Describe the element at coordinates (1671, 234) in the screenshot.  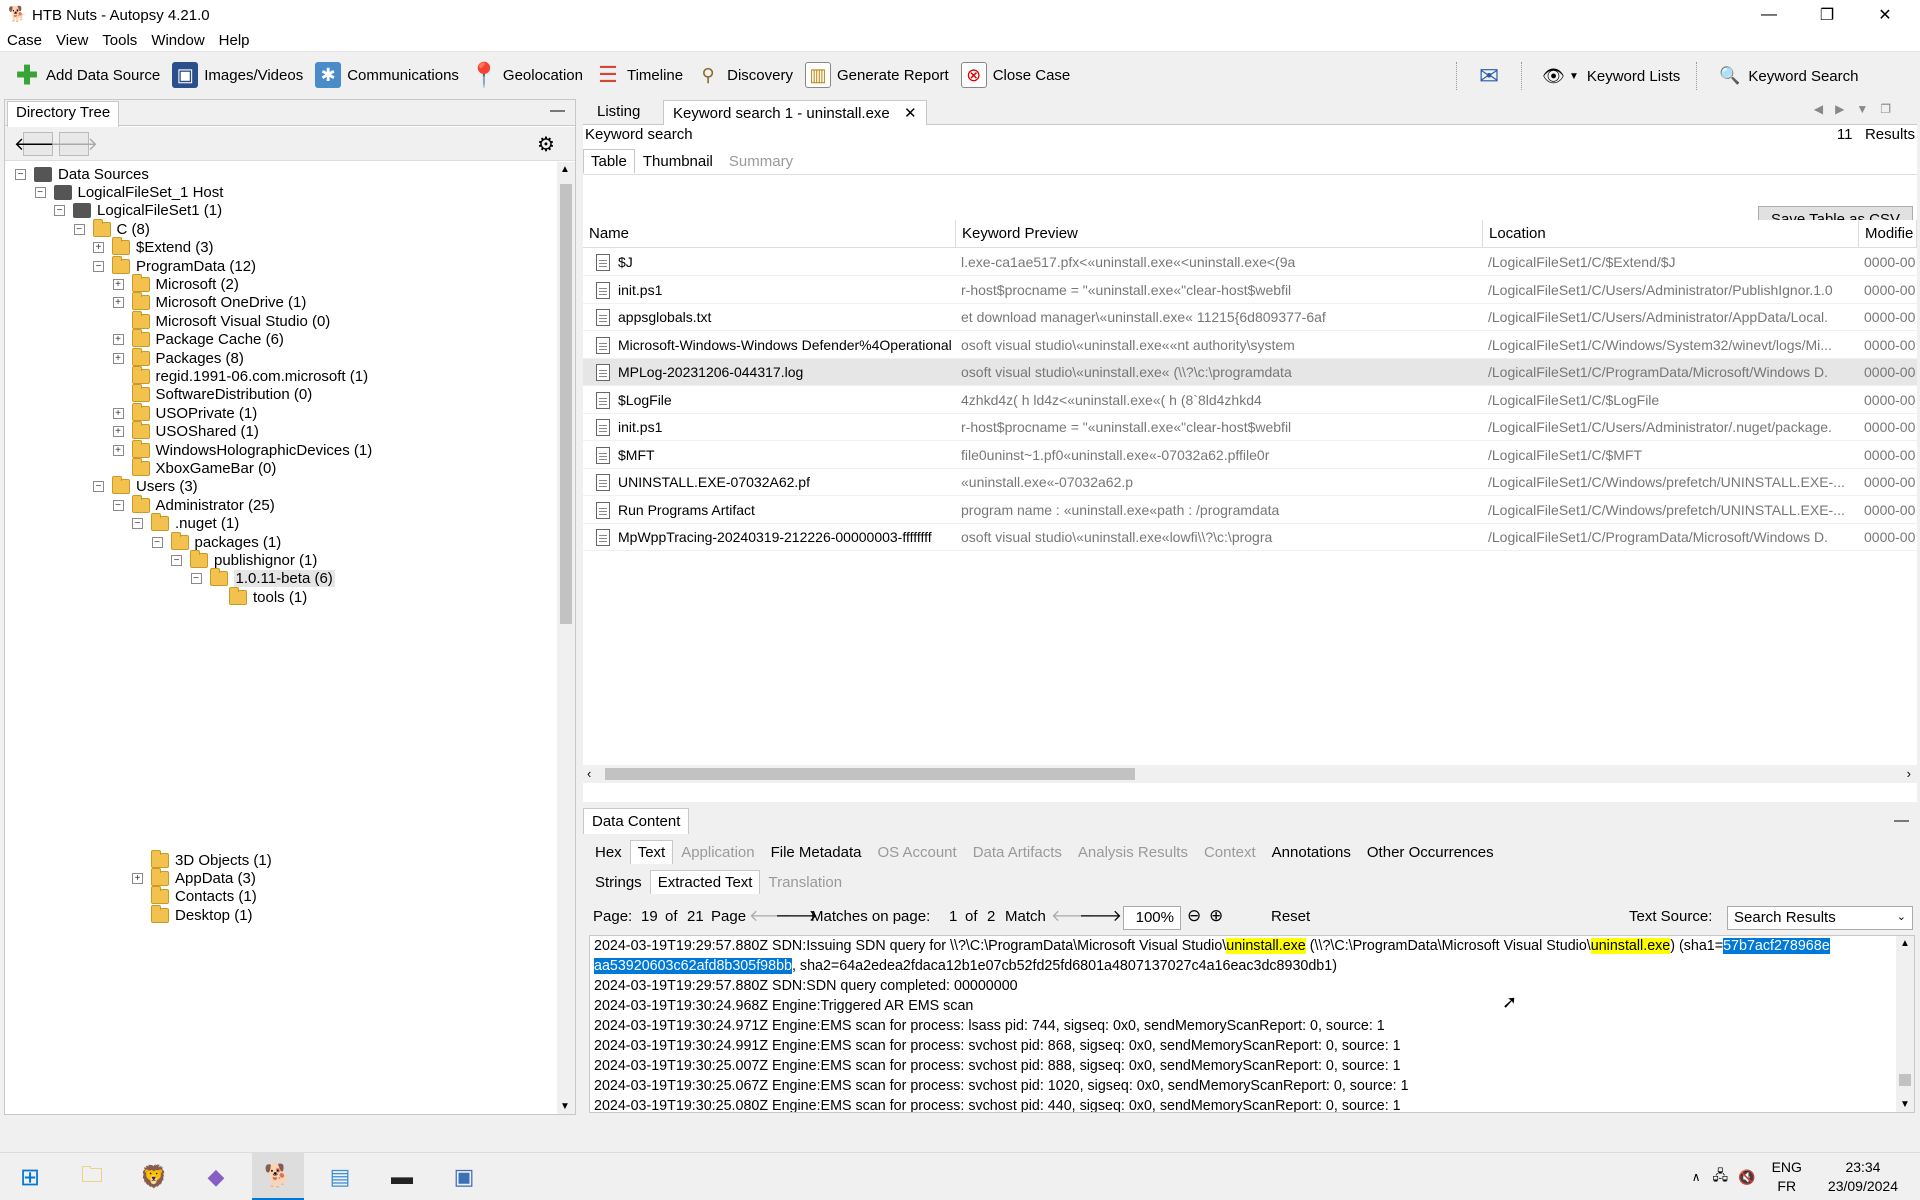
I see `column-header-location: Location` at that location.